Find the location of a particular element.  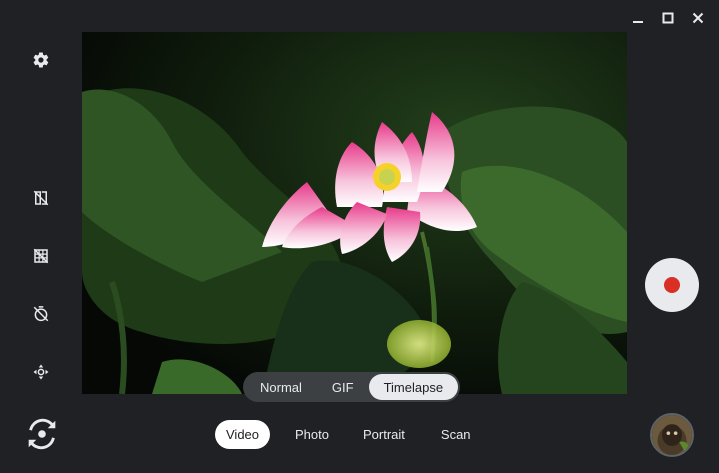

gallery-thumbnail is located at coordinates (672, 435).